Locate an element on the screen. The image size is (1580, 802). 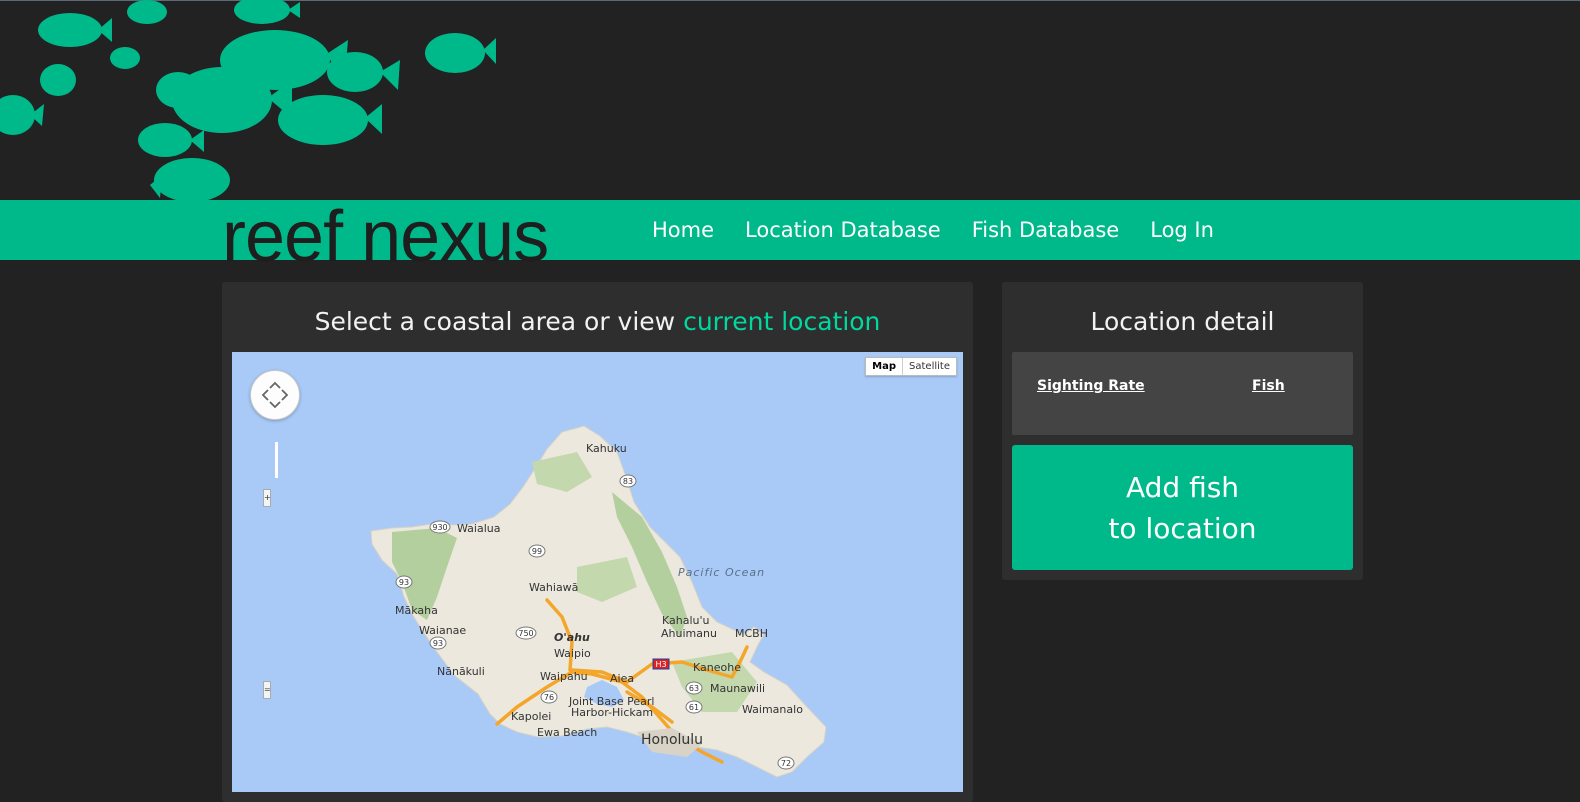
location-detail-title: Location detail is located at coordinates (1182, 321).